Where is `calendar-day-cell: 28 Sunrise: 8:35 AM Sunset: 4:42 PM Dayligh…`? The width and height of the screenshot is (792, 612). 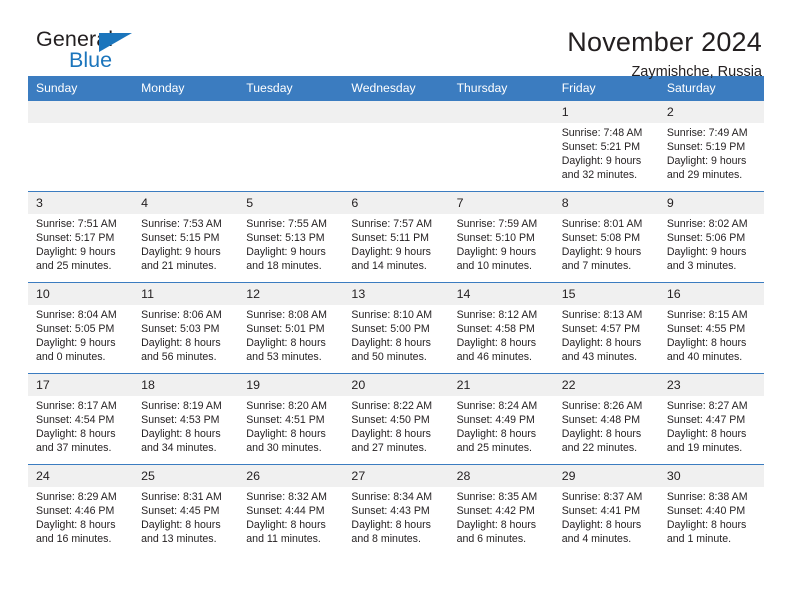 calendar-day-cell: 28 Sunrise: 8:35 AM Sunset: 4:42 PM Dayligh… is located at coordinates (501, 509).